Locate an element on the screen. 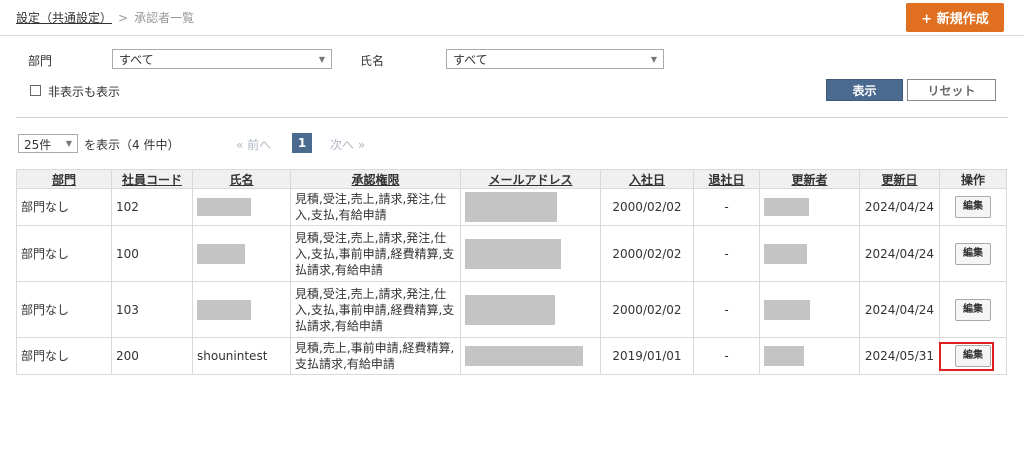 This screenshot has width=1024, height=472. name-select: すべて ▼ is located at coordinates (555, 59).